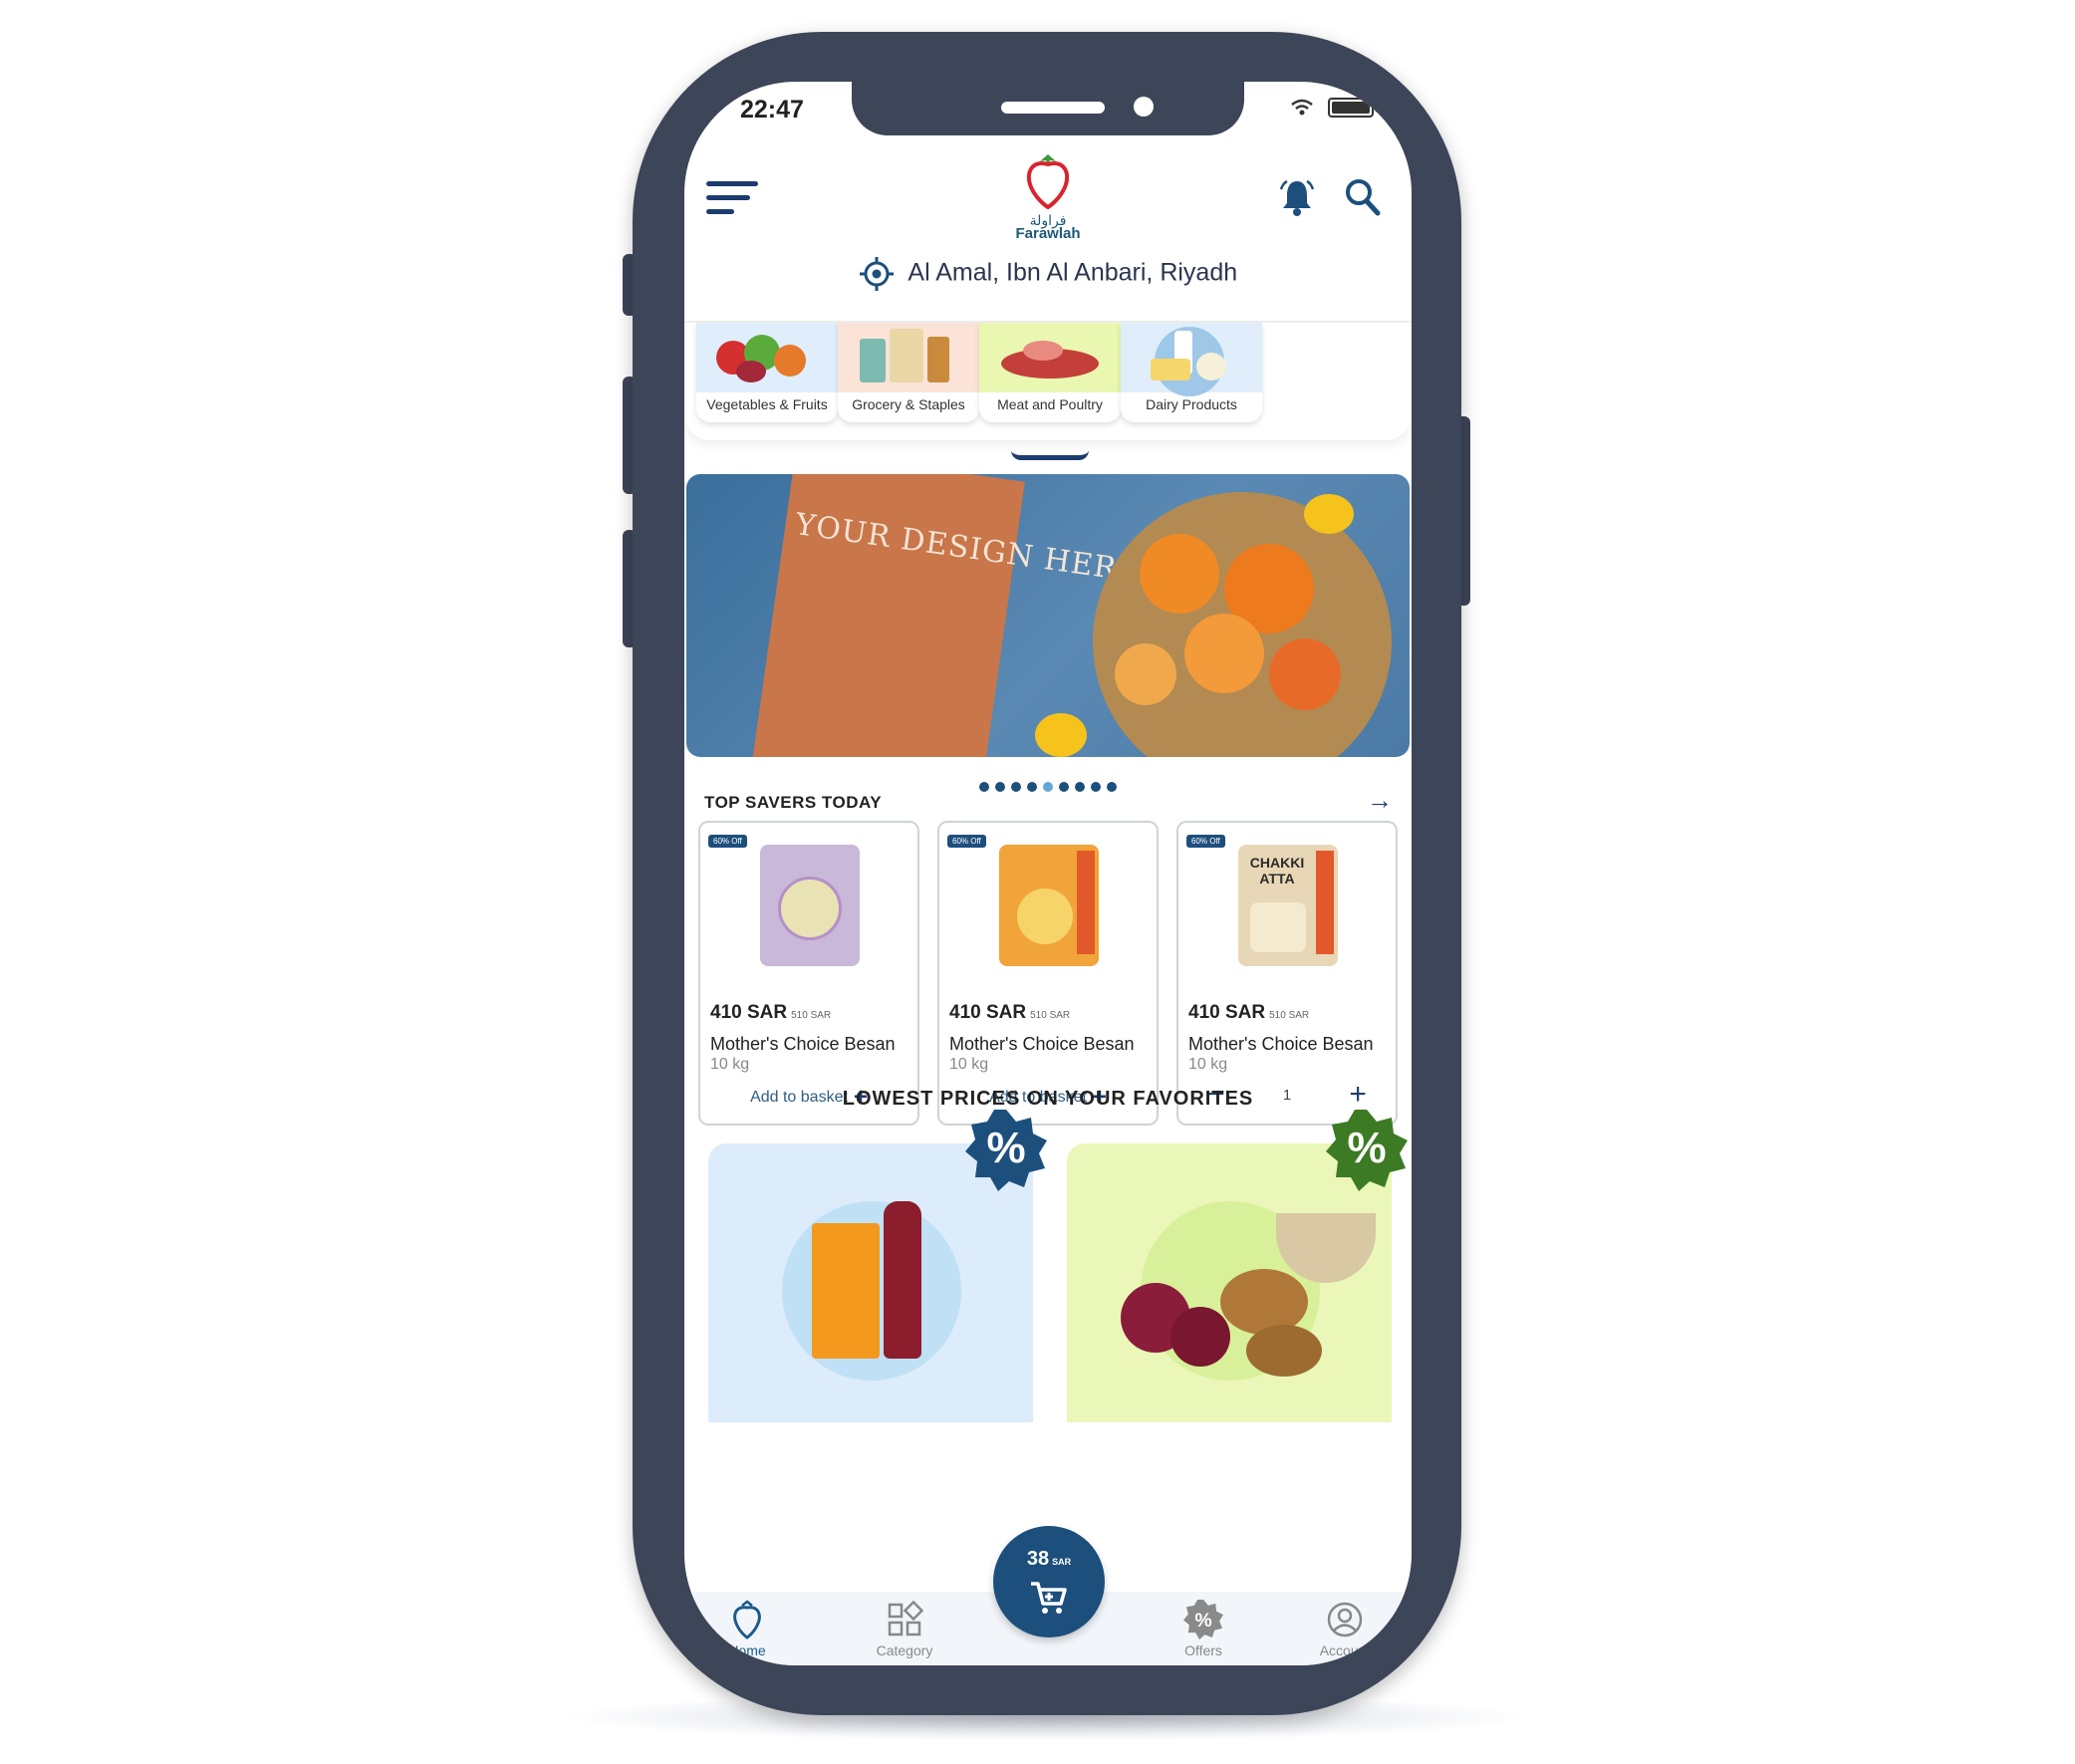  Describe the element at coordinates (1345, 1650) in the screenshot. I see `nav-label: Account` at that location.